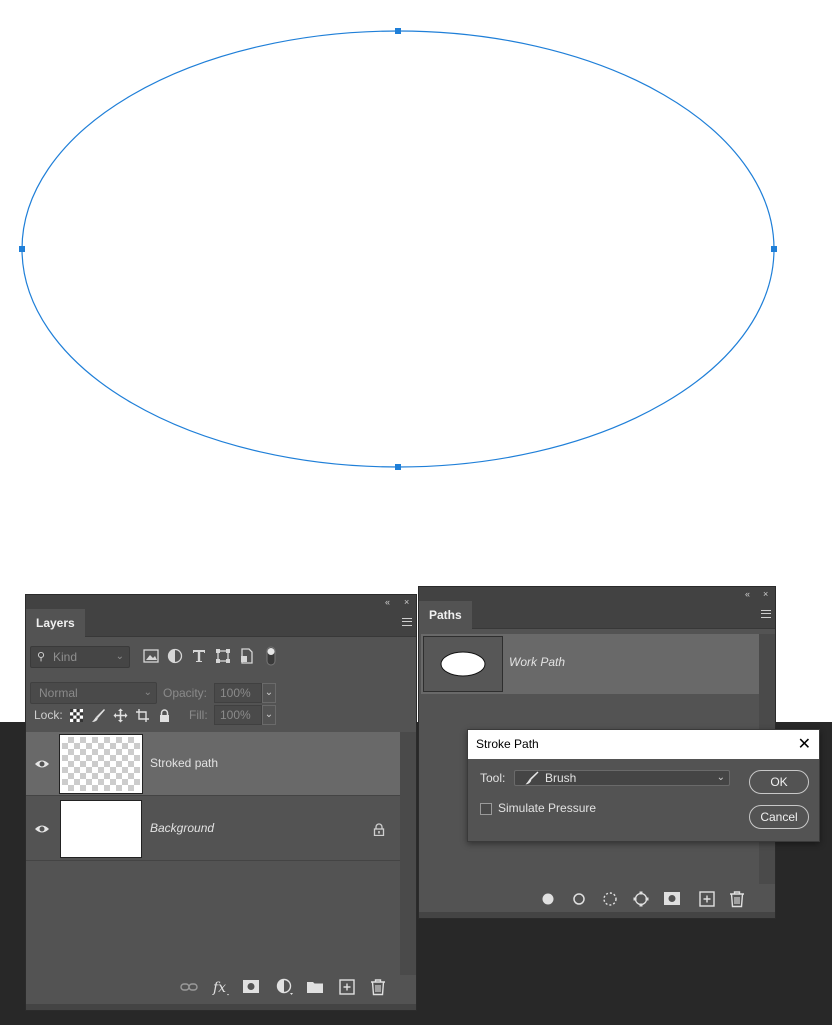 Image resolution: width=832 pixels, height=1025 pixels. I want to click on layer-row-stroked-path: Stroked path, so click(213, 764).